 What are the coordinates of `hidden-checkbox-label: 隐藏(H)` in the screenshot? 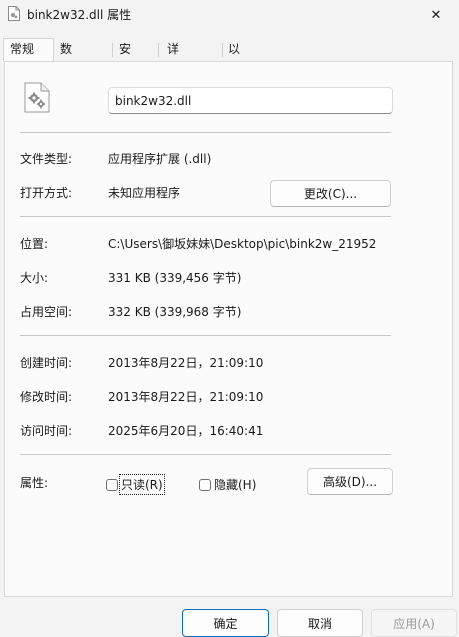 It's located at (235, 485).